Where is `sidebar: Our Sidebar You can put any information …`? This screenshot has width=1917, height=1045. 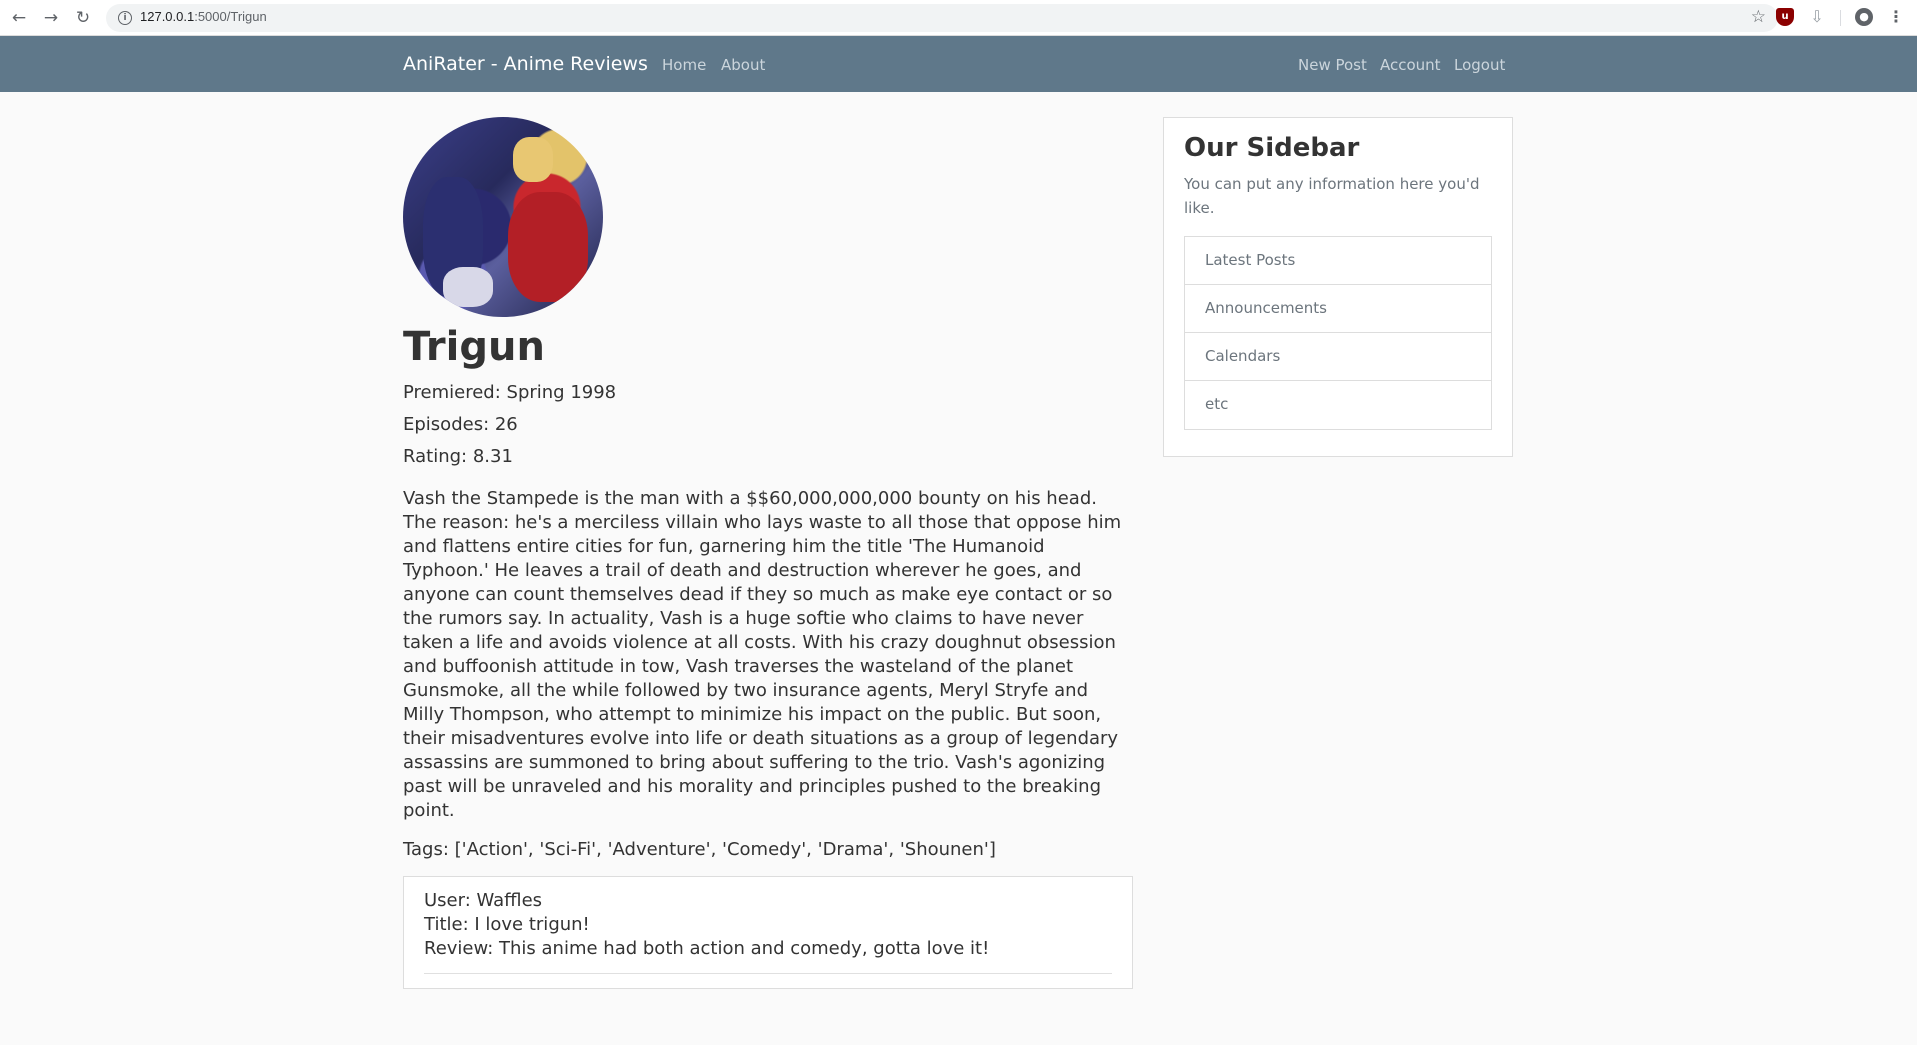 sidebar: Our Sidebar You can put any information … is located at coordinates (1338, 287).